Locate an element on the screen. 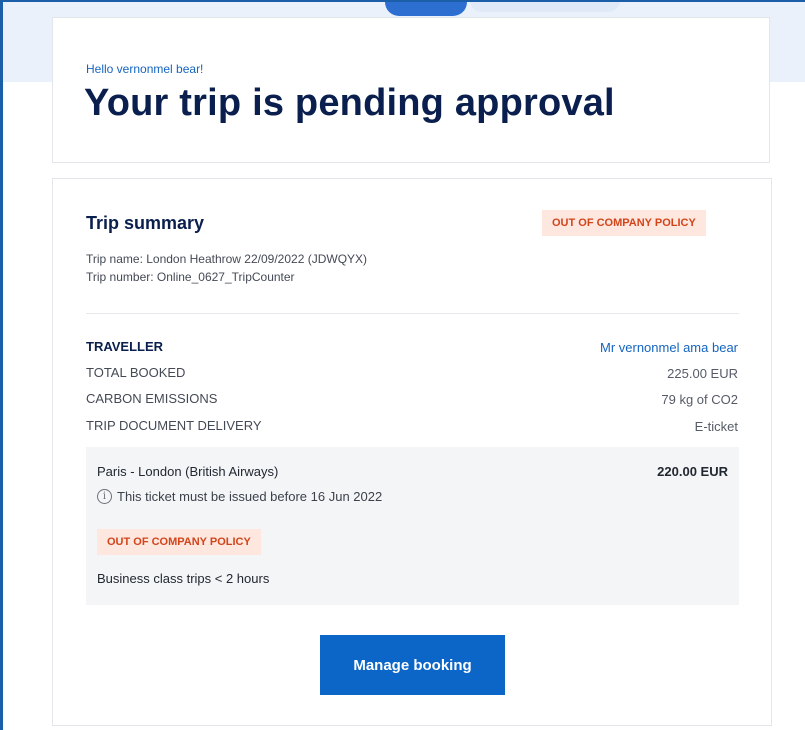  policy-reason-text: Business class trips < 2 hours is located at coordinates (183, 578).